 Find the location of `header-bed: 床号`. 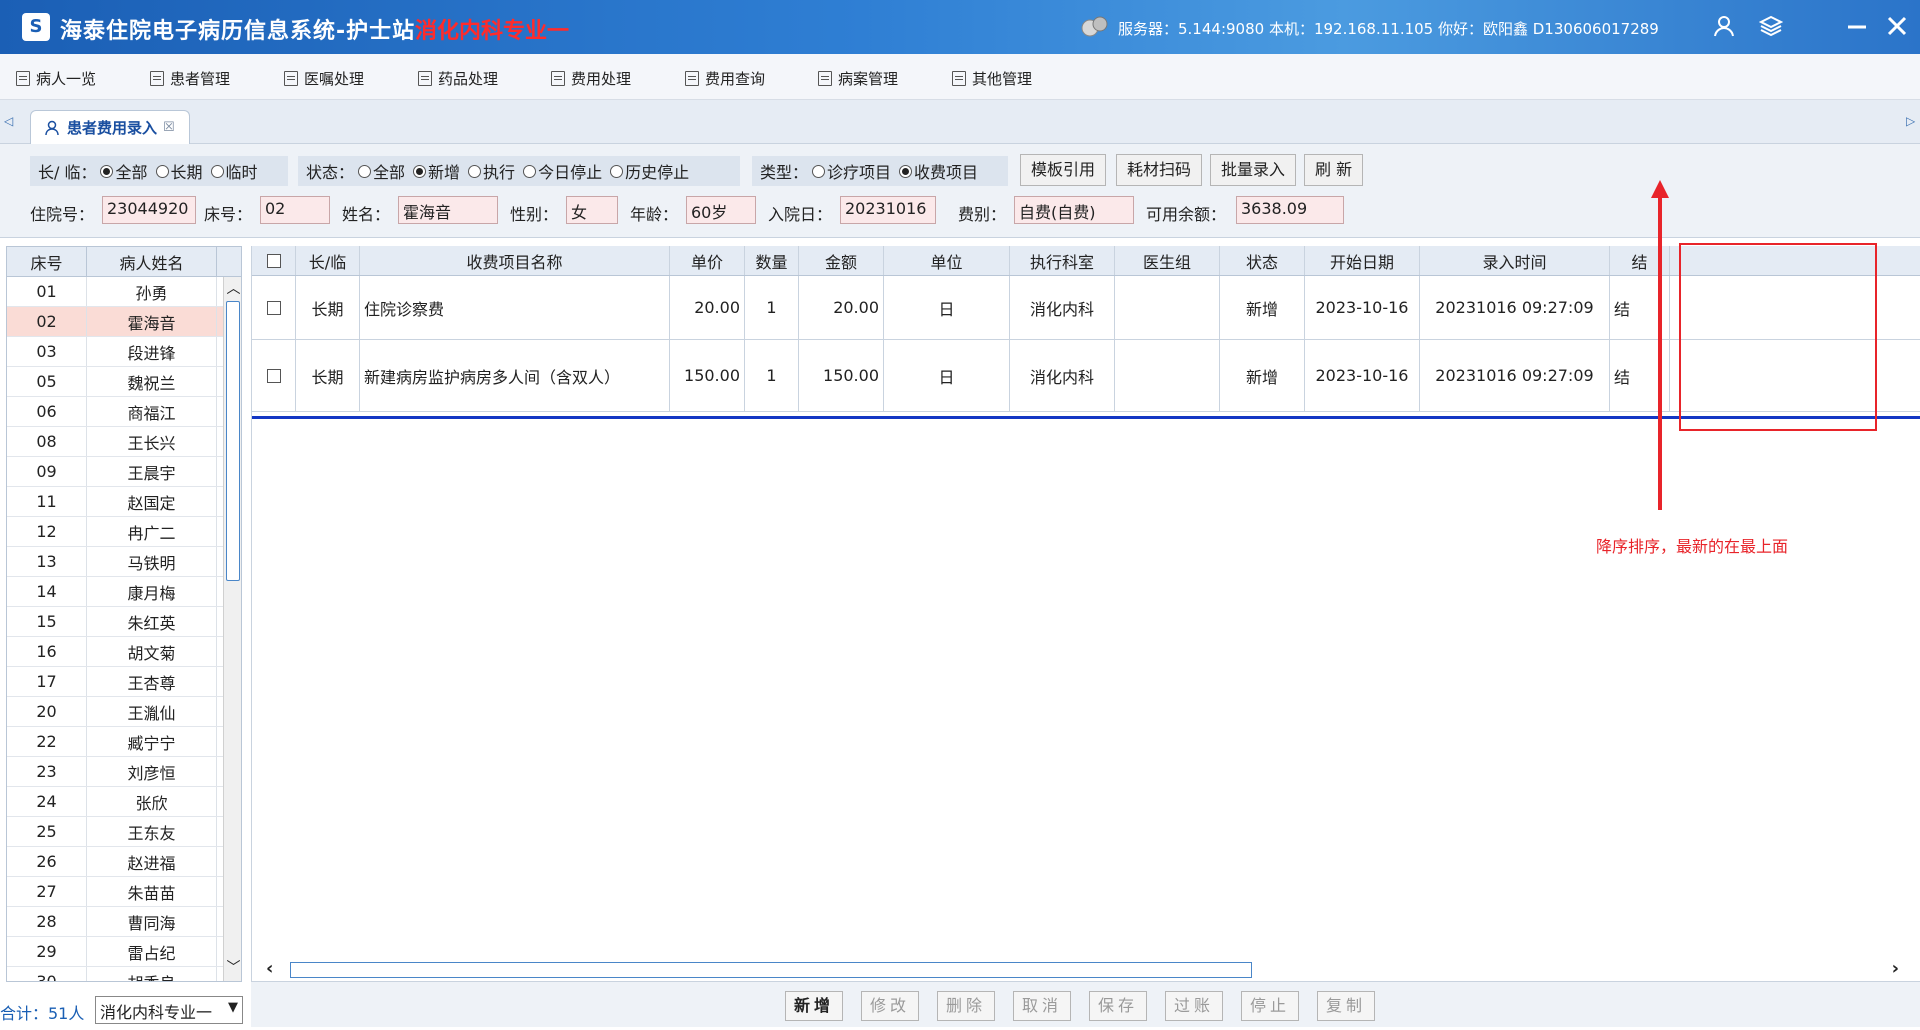

header-bed: 床号 is located at coordinates (47, 261).